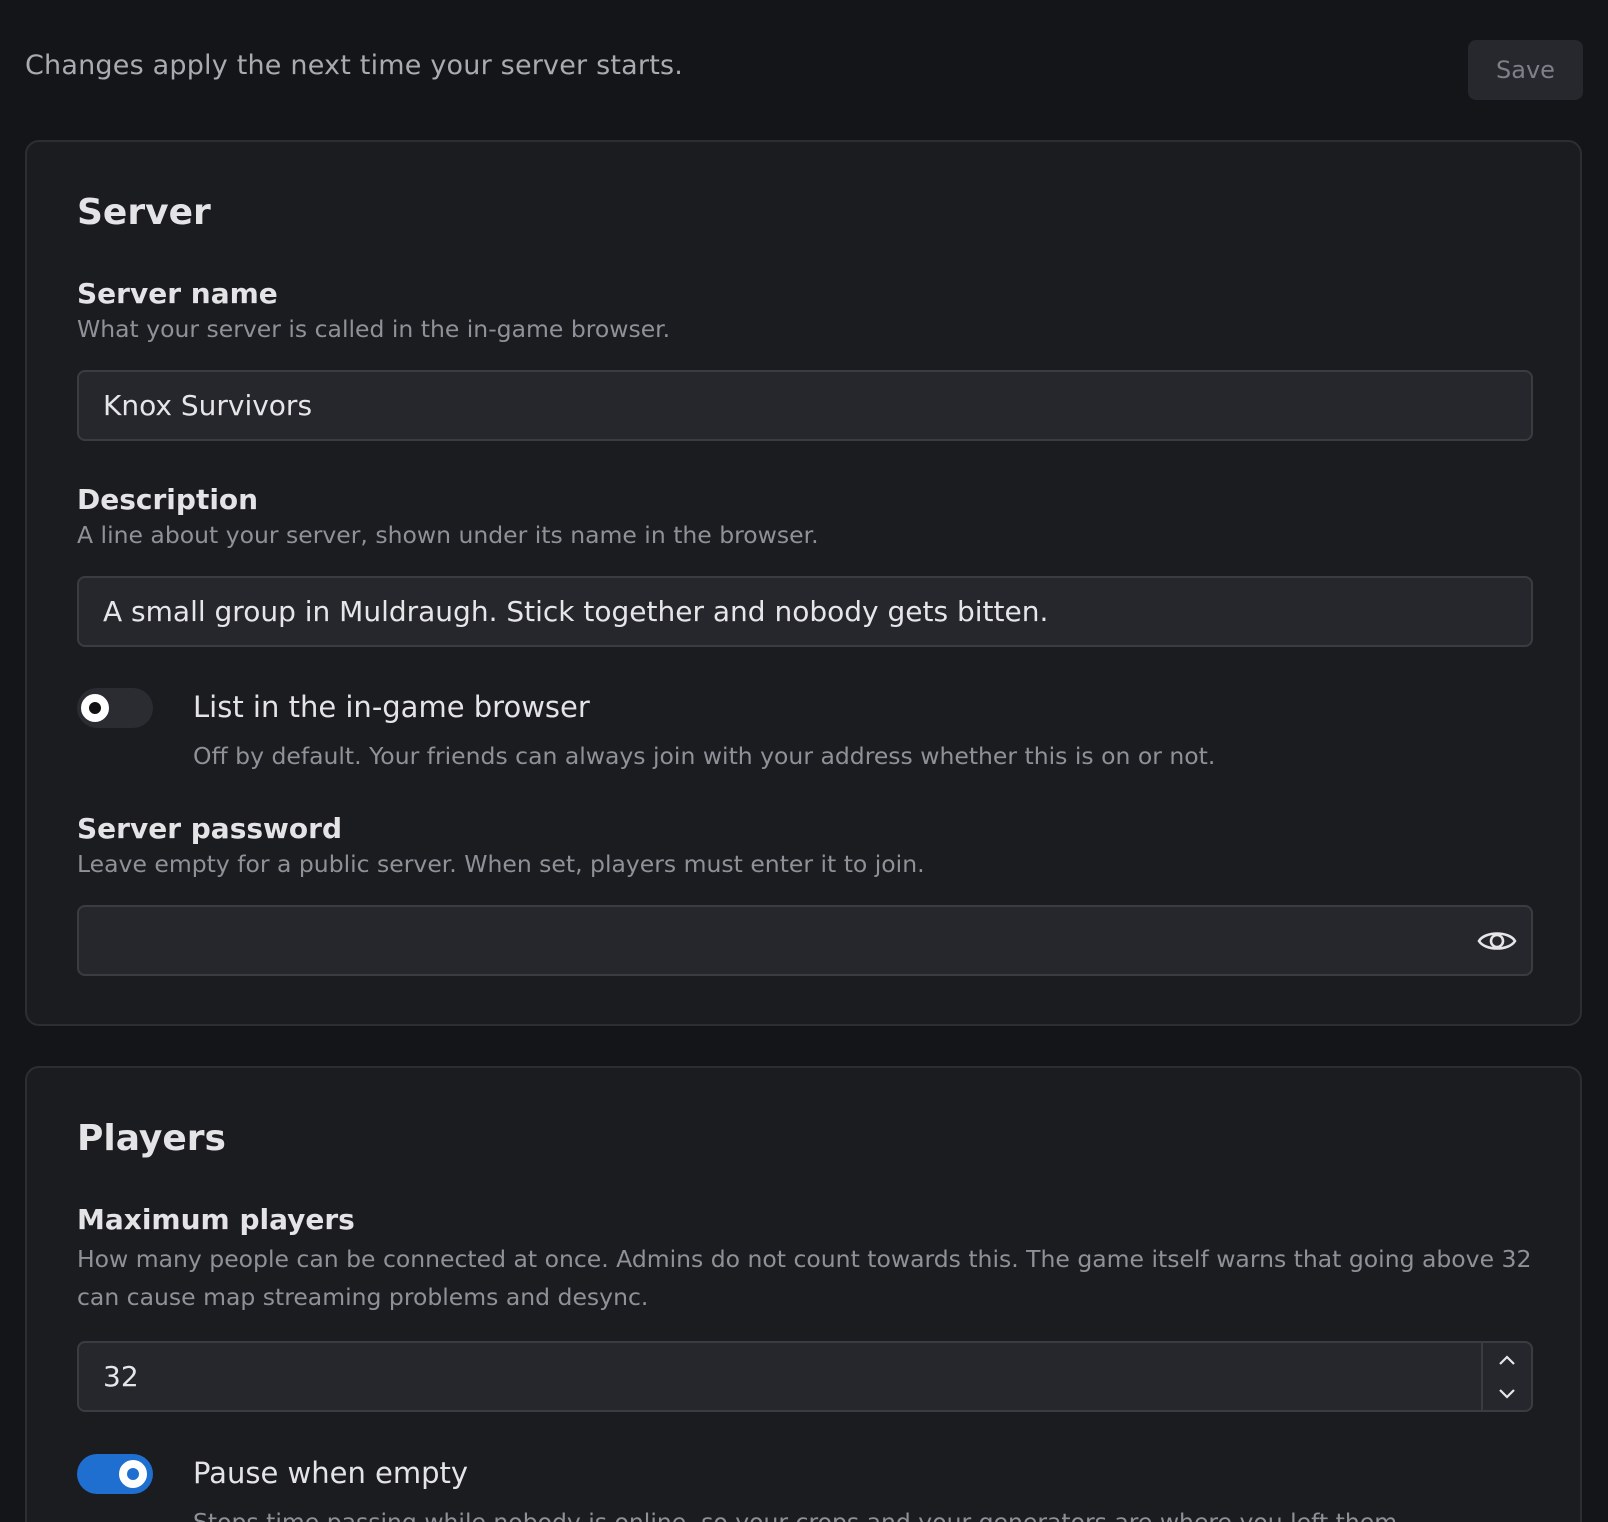 Image resolution: width=1608 pixels, height=1522 pixels. I want to click on list-in-browser-label: List in the in-game browser, so click(391, 707).